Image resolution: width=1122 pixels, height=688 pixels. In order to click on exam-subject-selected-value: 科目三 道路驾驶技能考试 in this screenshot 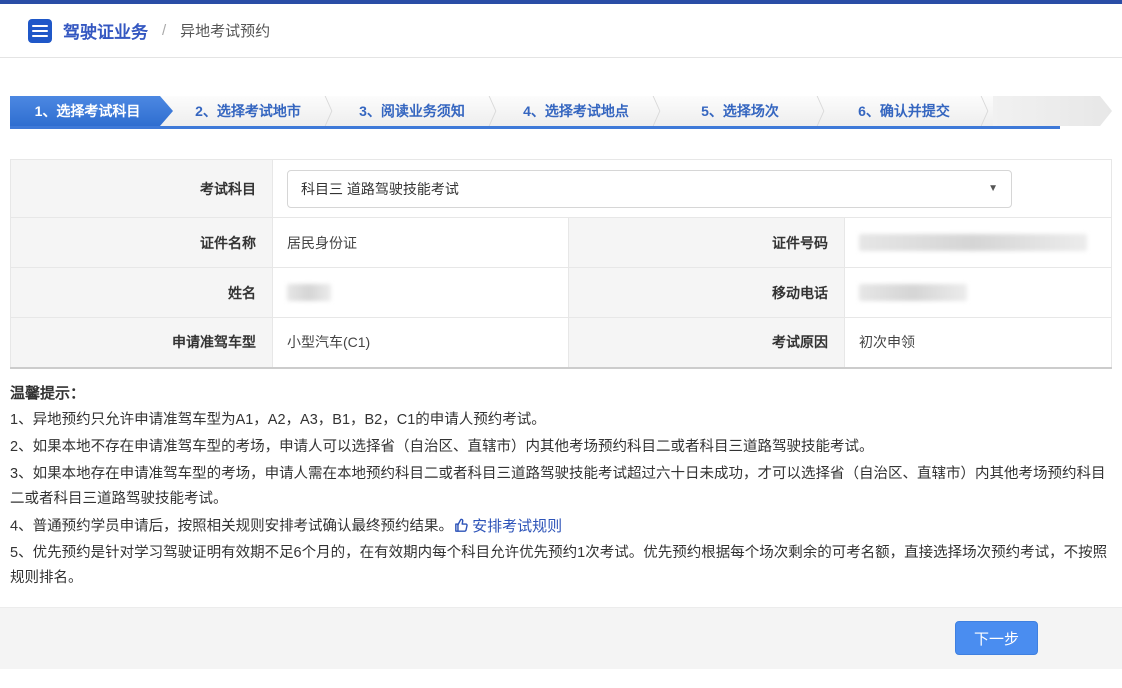, I will do `click(380, 188)`.